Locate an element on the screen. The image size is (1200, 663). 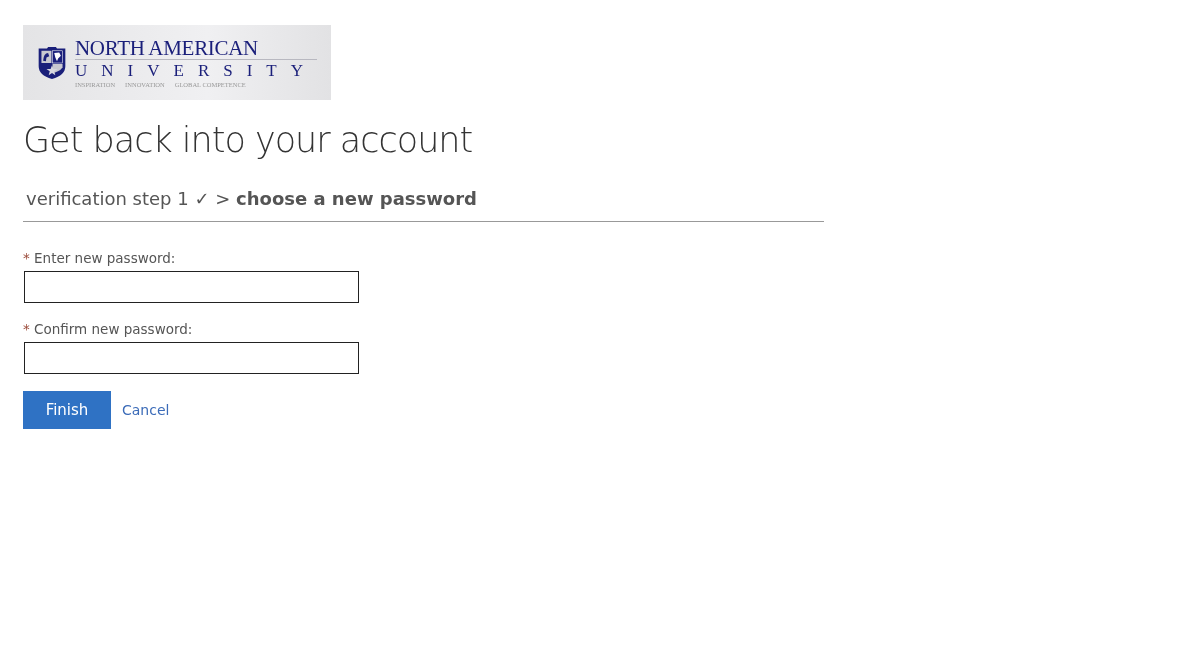
field-label: Confirm new password: is located at coordinates (113, 329).